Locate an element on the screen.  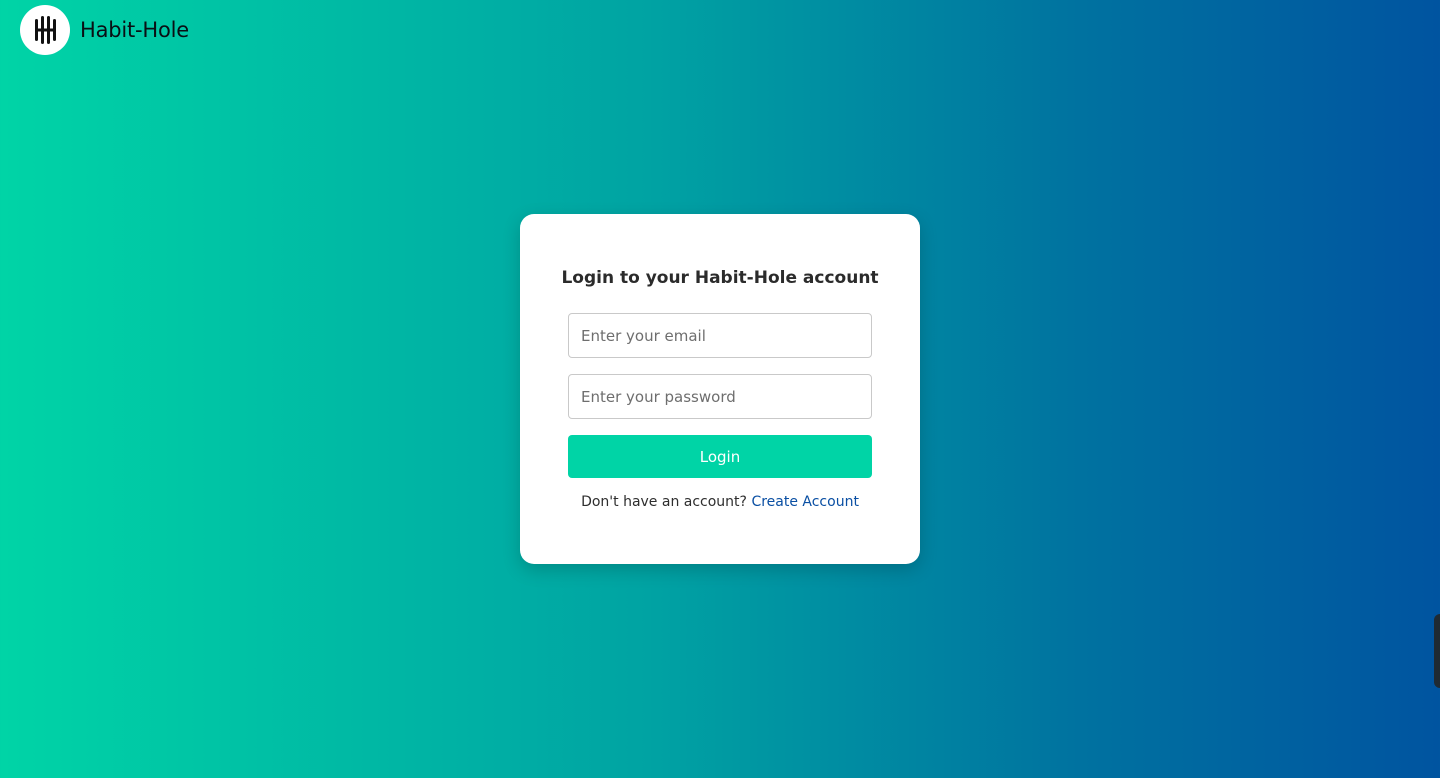
signup-row: Don't have an account? Create Account is located at coordinates (720, 502).